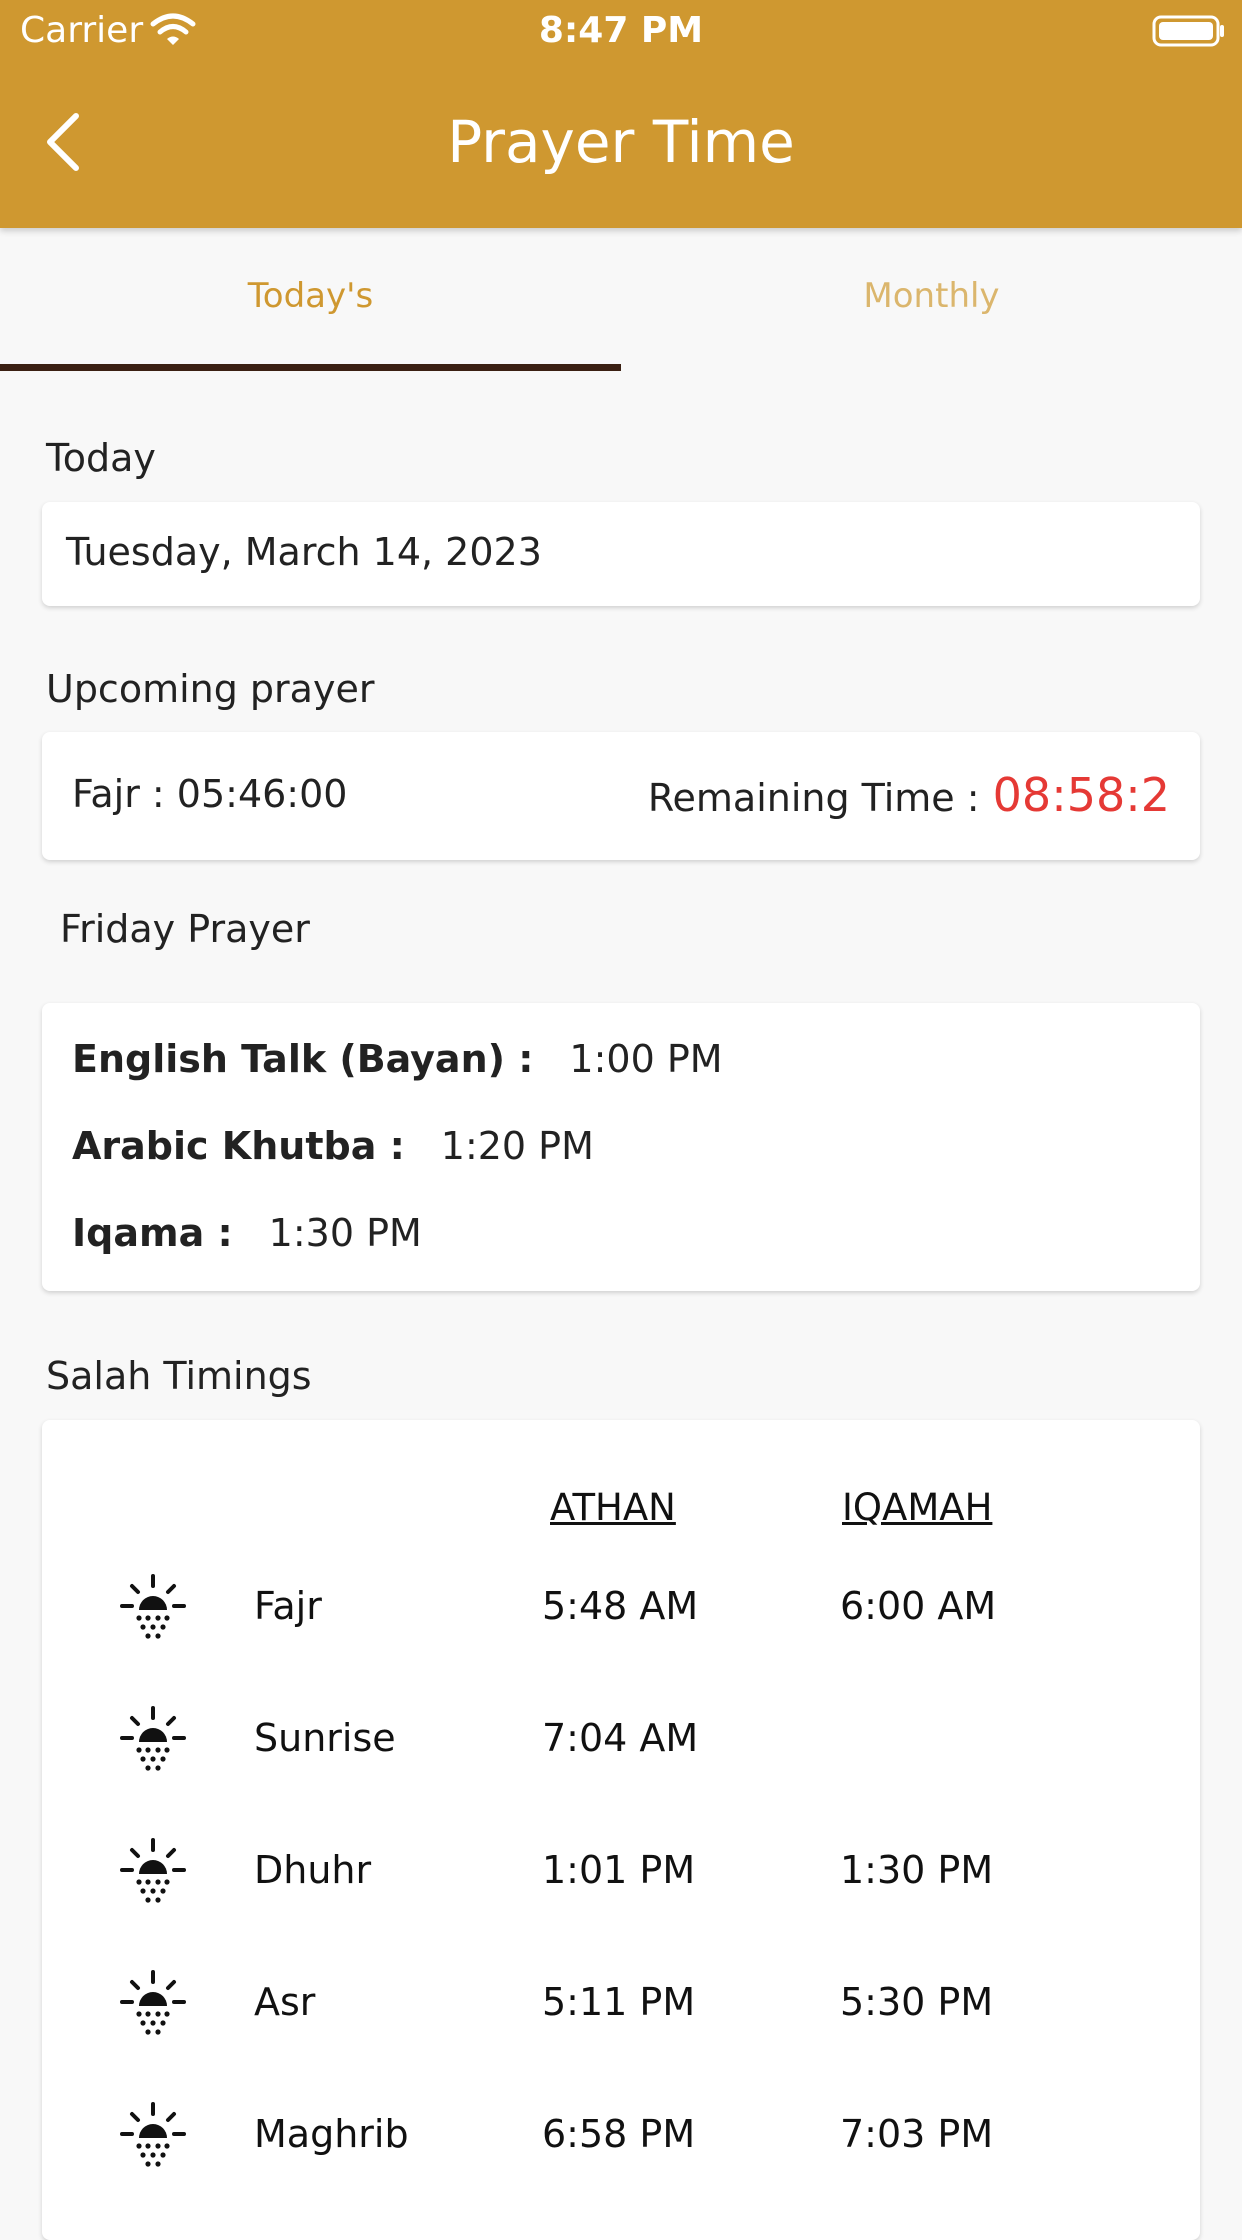 The width and height of the screenshot is (1242, 2240). What do you see at coordinates (247, 1233) in the screenshot?
I see `friday-row: Iqama : 1:30 PM` at bounding box center [247, 1233].